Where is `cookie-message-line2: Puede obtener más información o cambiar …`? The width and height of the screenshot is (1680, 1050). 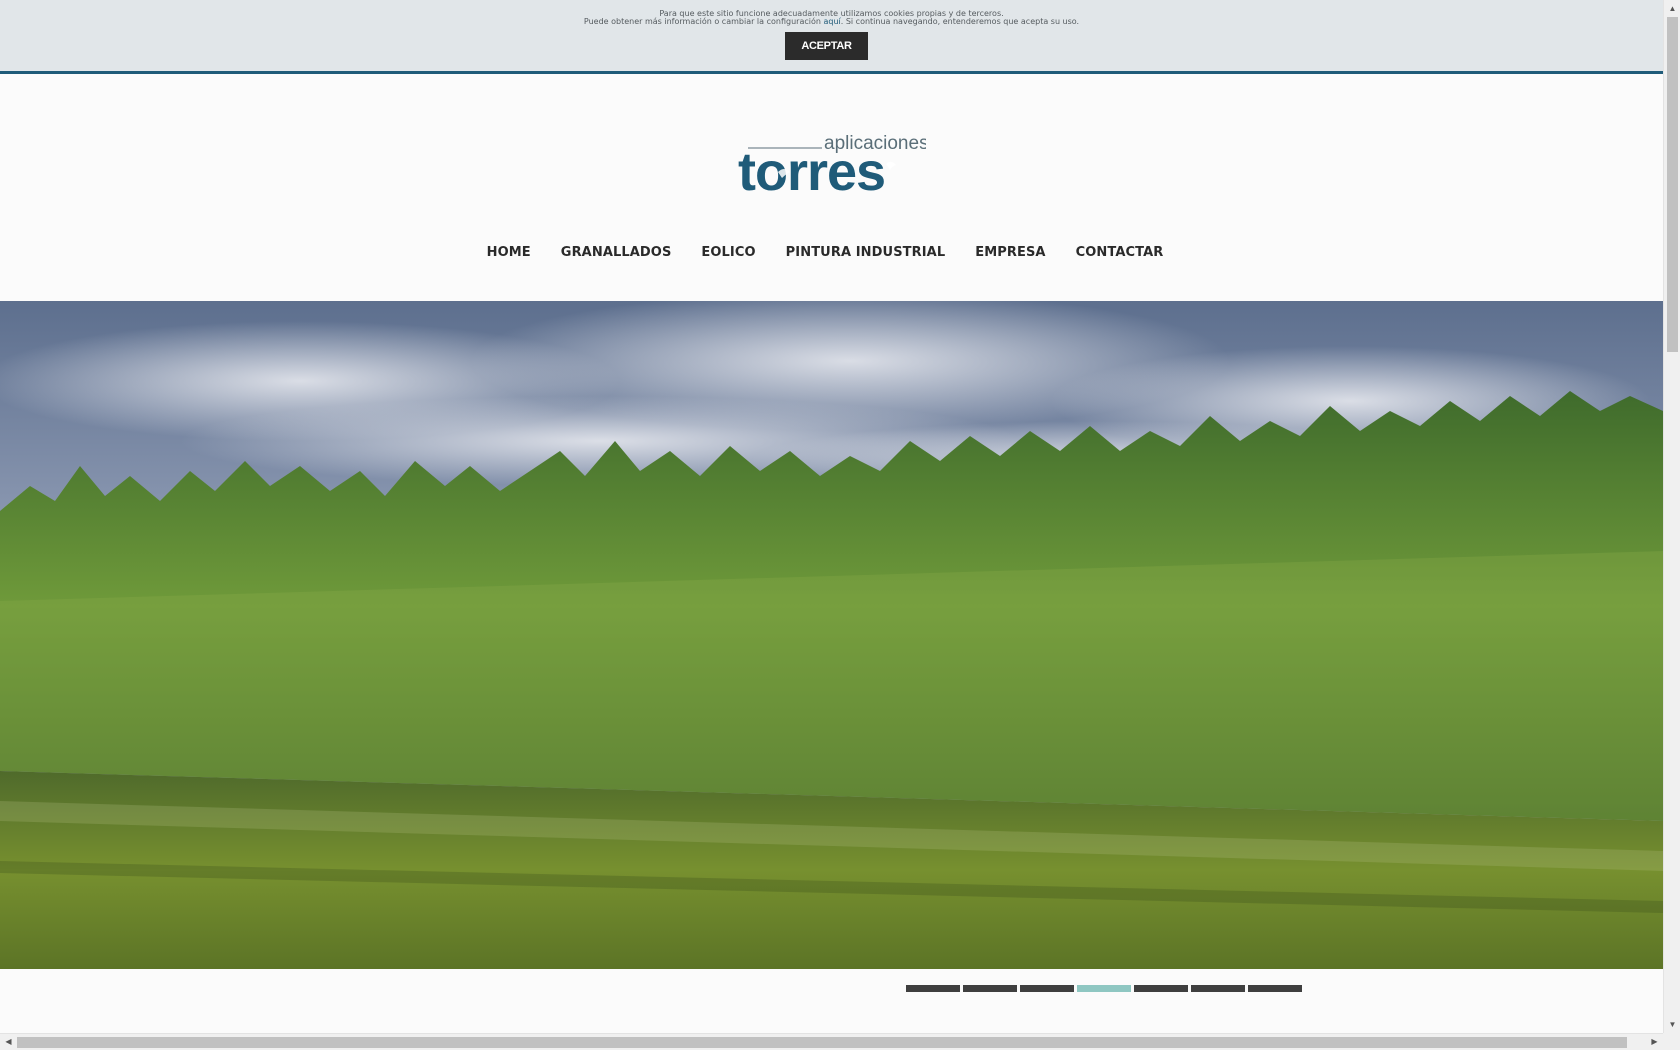
cookie-message-line2: Puede obtener más información o cambiar … is located at coordinates (831, 22).